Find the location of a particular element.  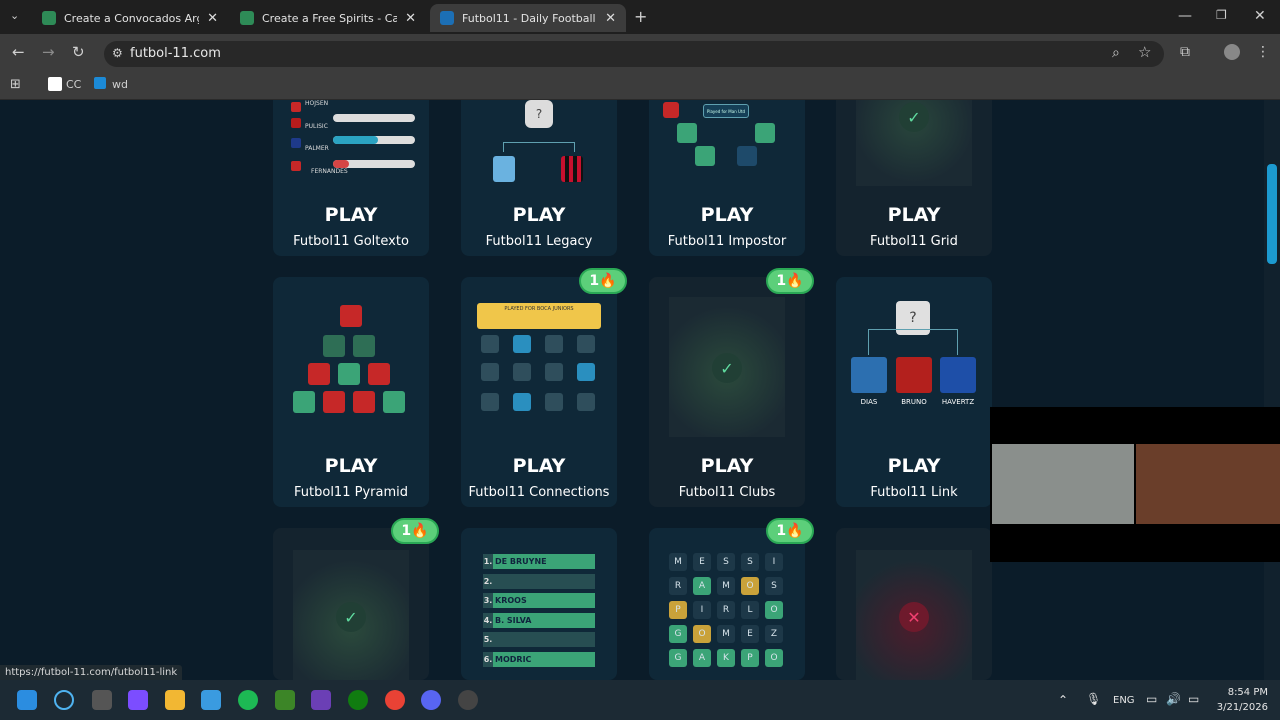

letter-tile: P is located at coordinates (678, 610).